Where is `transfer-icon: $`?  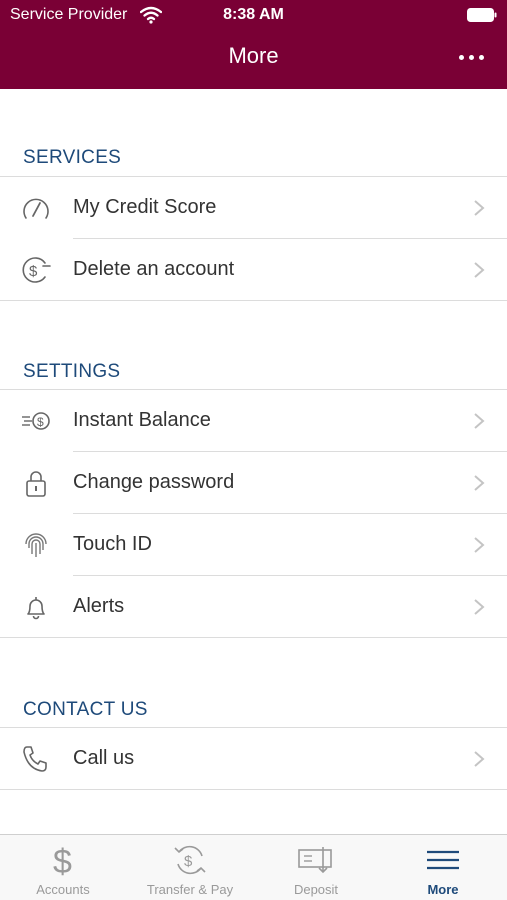
transfer-icon: $ is located at coordinates (190, 860).